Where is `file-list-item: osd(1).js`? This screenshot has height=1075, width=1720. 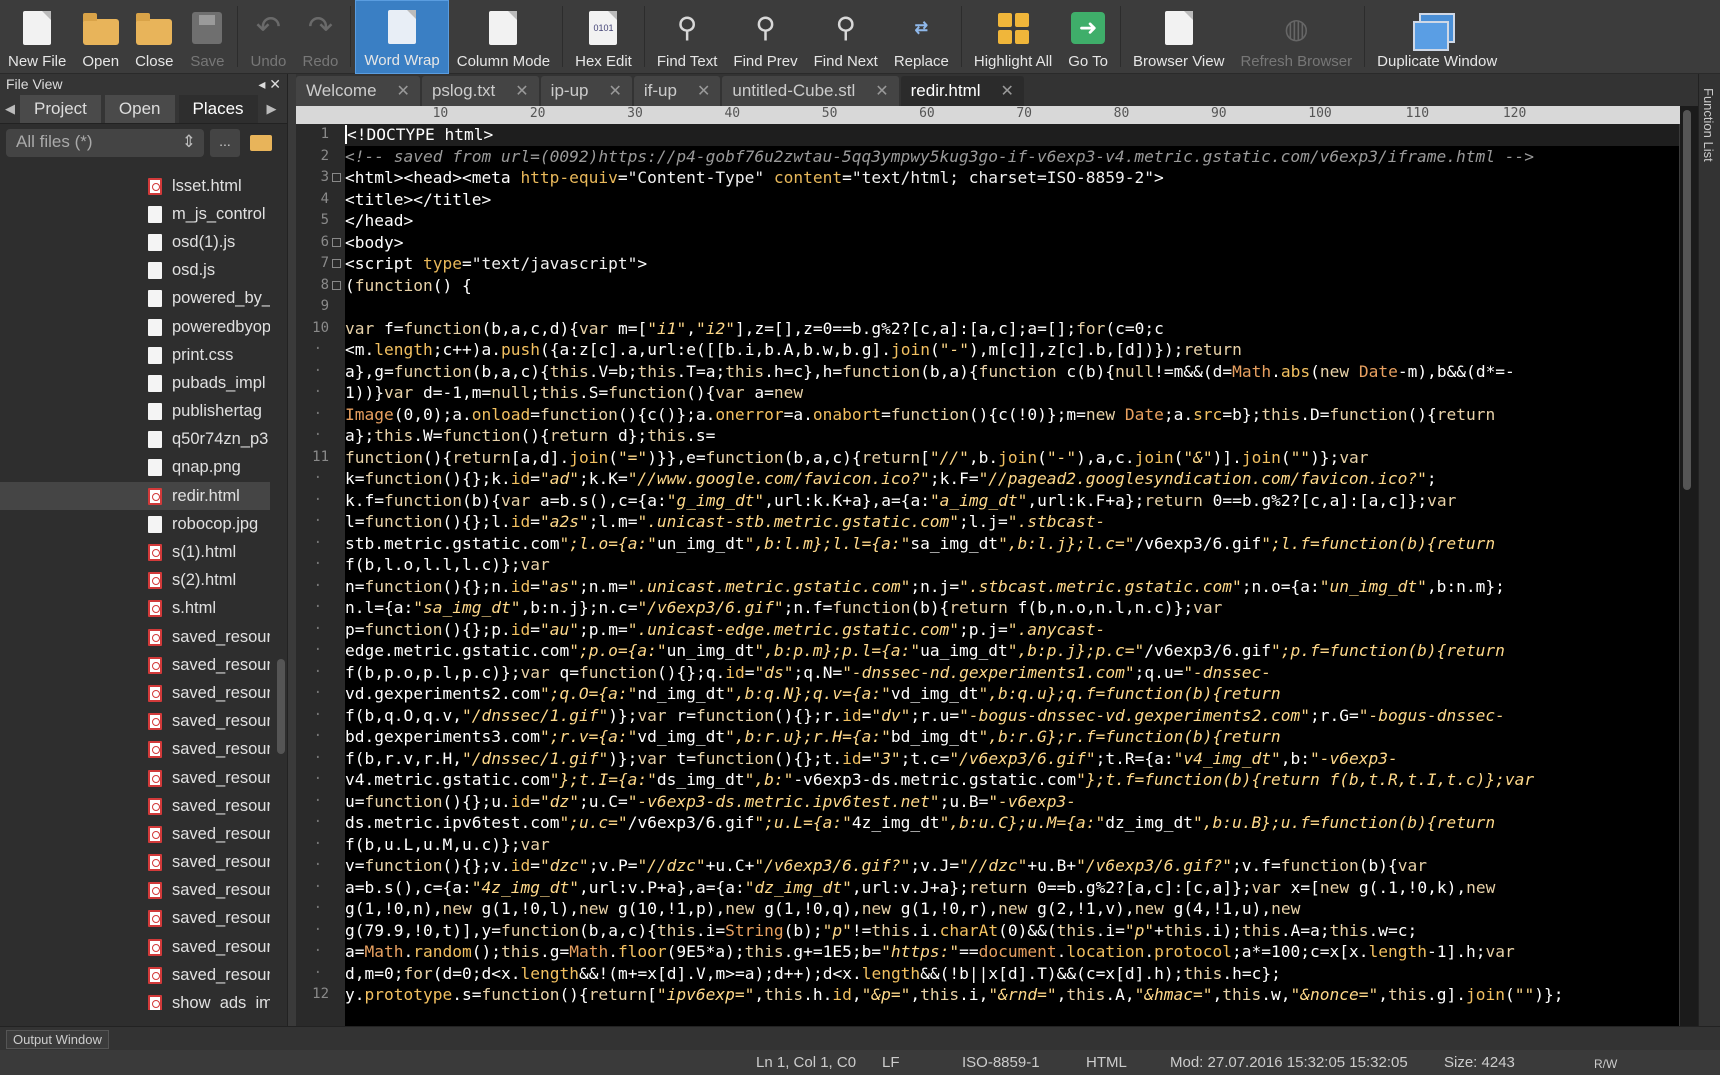
file-list-item: osd(1).js is located at coordinates (135, 242).